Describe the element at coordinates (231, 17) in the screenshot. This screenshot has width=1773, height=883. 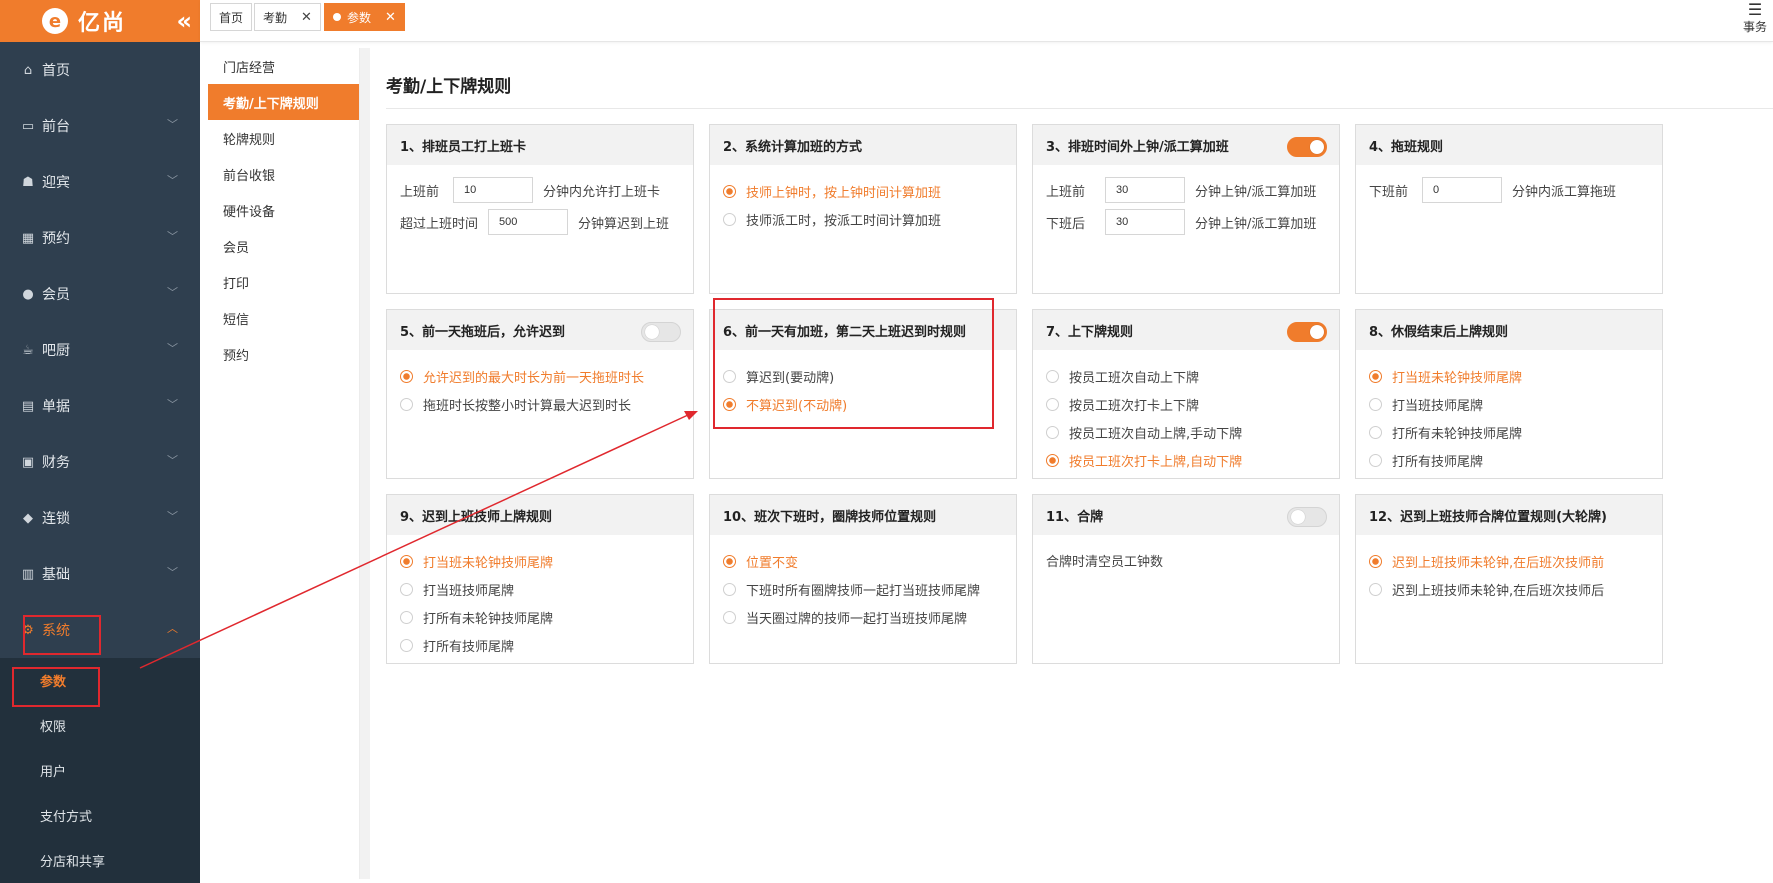
I see `tab-home: 首页` at that location.